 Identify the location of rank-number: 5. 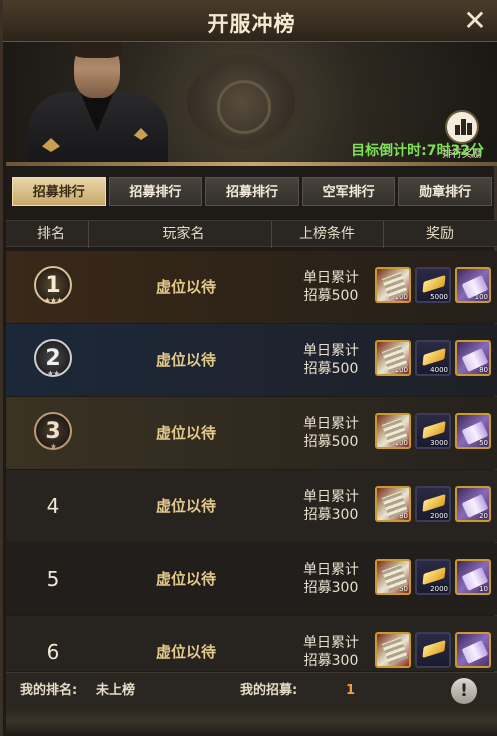
(53, 579).